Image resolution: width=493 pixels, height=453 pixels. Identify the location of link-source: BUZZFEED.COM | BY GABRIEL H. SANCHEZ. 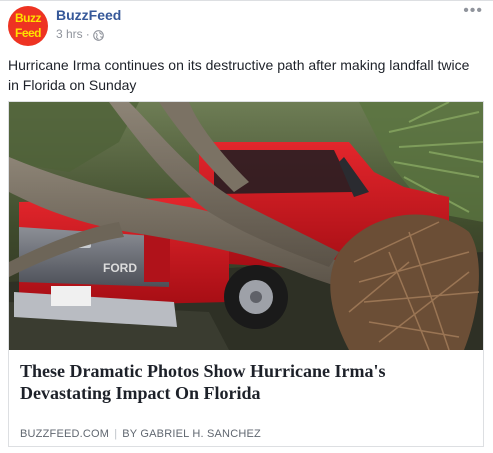
(140, 434).